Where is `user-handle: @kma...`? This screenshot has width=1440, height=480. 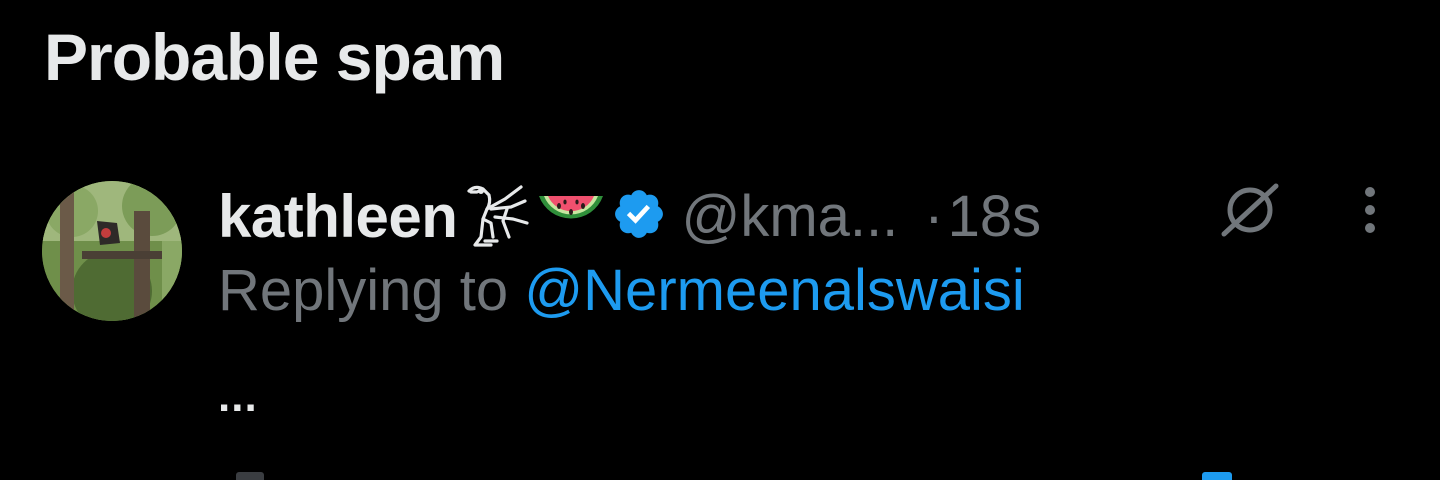
user-handle: @kma... is located at coordinates (789, 216).